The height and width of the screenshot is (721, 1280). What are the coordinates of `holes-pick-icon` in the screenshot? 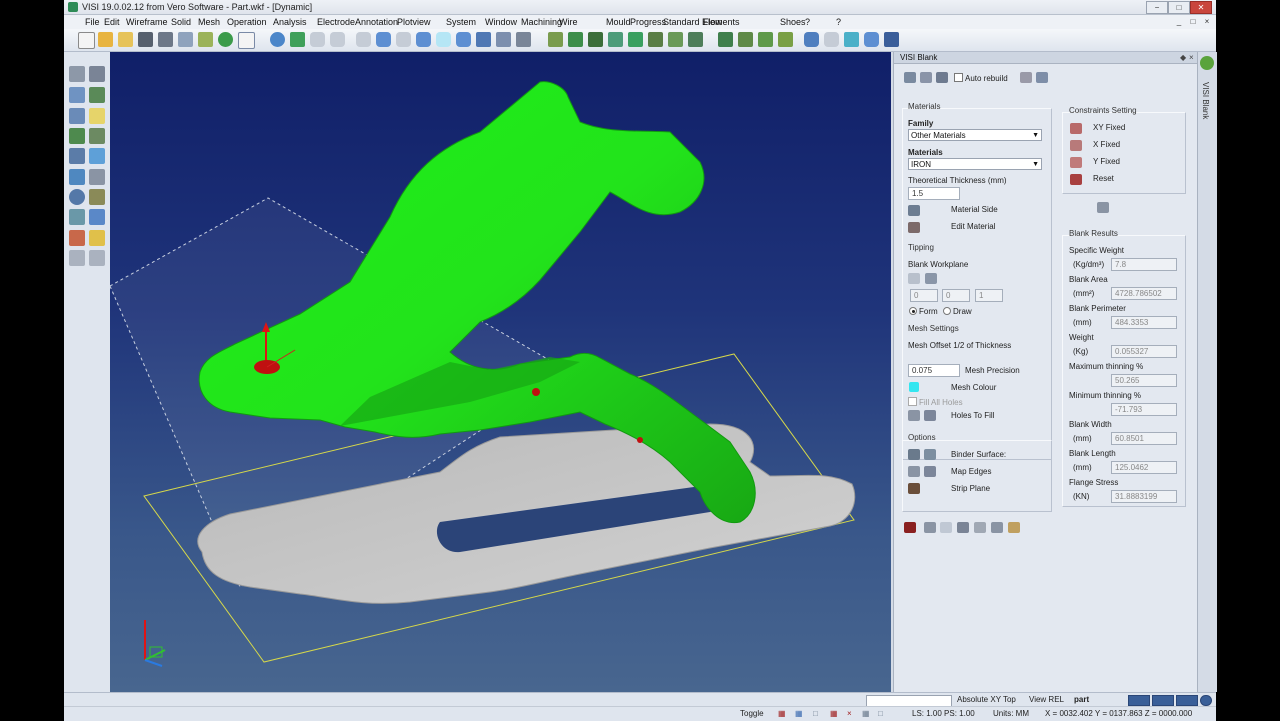 It's located at (914, 415).